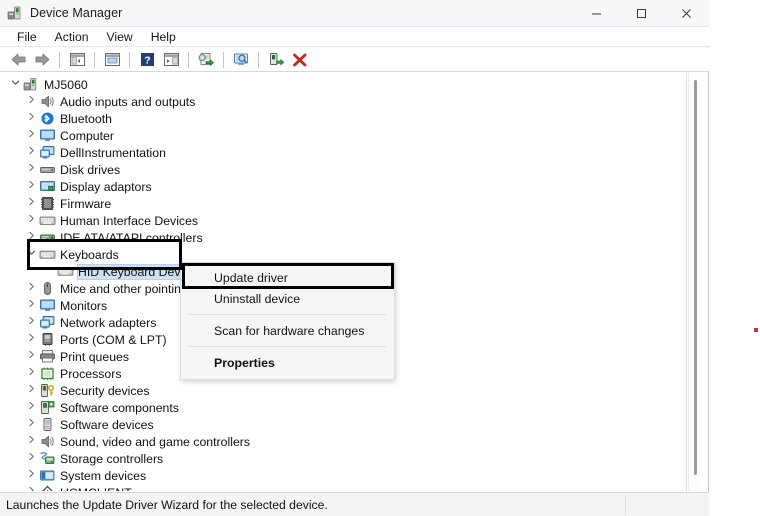  I want to click on tree-item-keyboards: Keyboards, so click(343, 254).